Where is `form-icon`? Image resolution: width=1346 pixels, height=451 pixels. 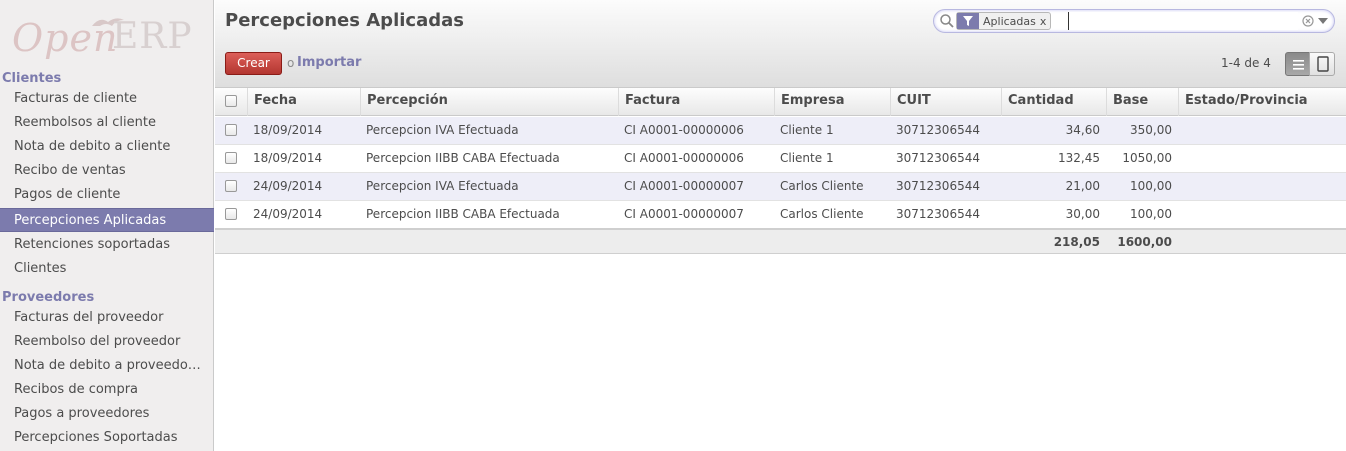 form-icon is located at coordinates (1323, 64).